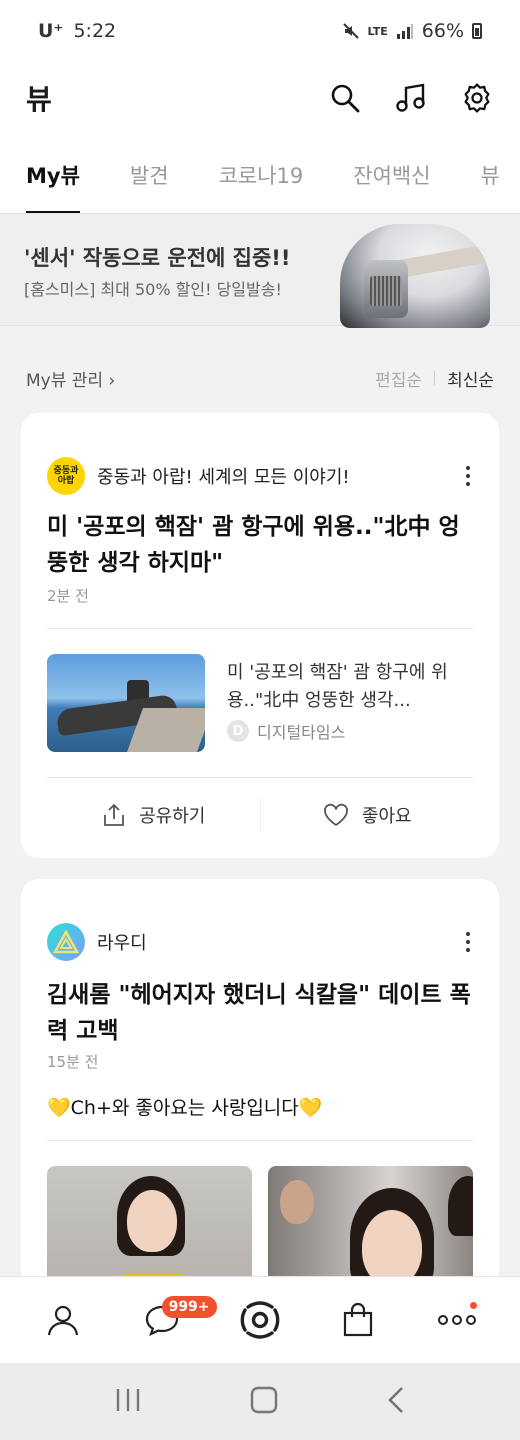 The width and height of the screenshot is (520, 1440). What do you see at coordinates (122, 942) in the screenshot?
I see `source-name: 라우디` at bounding box center [122, 942].